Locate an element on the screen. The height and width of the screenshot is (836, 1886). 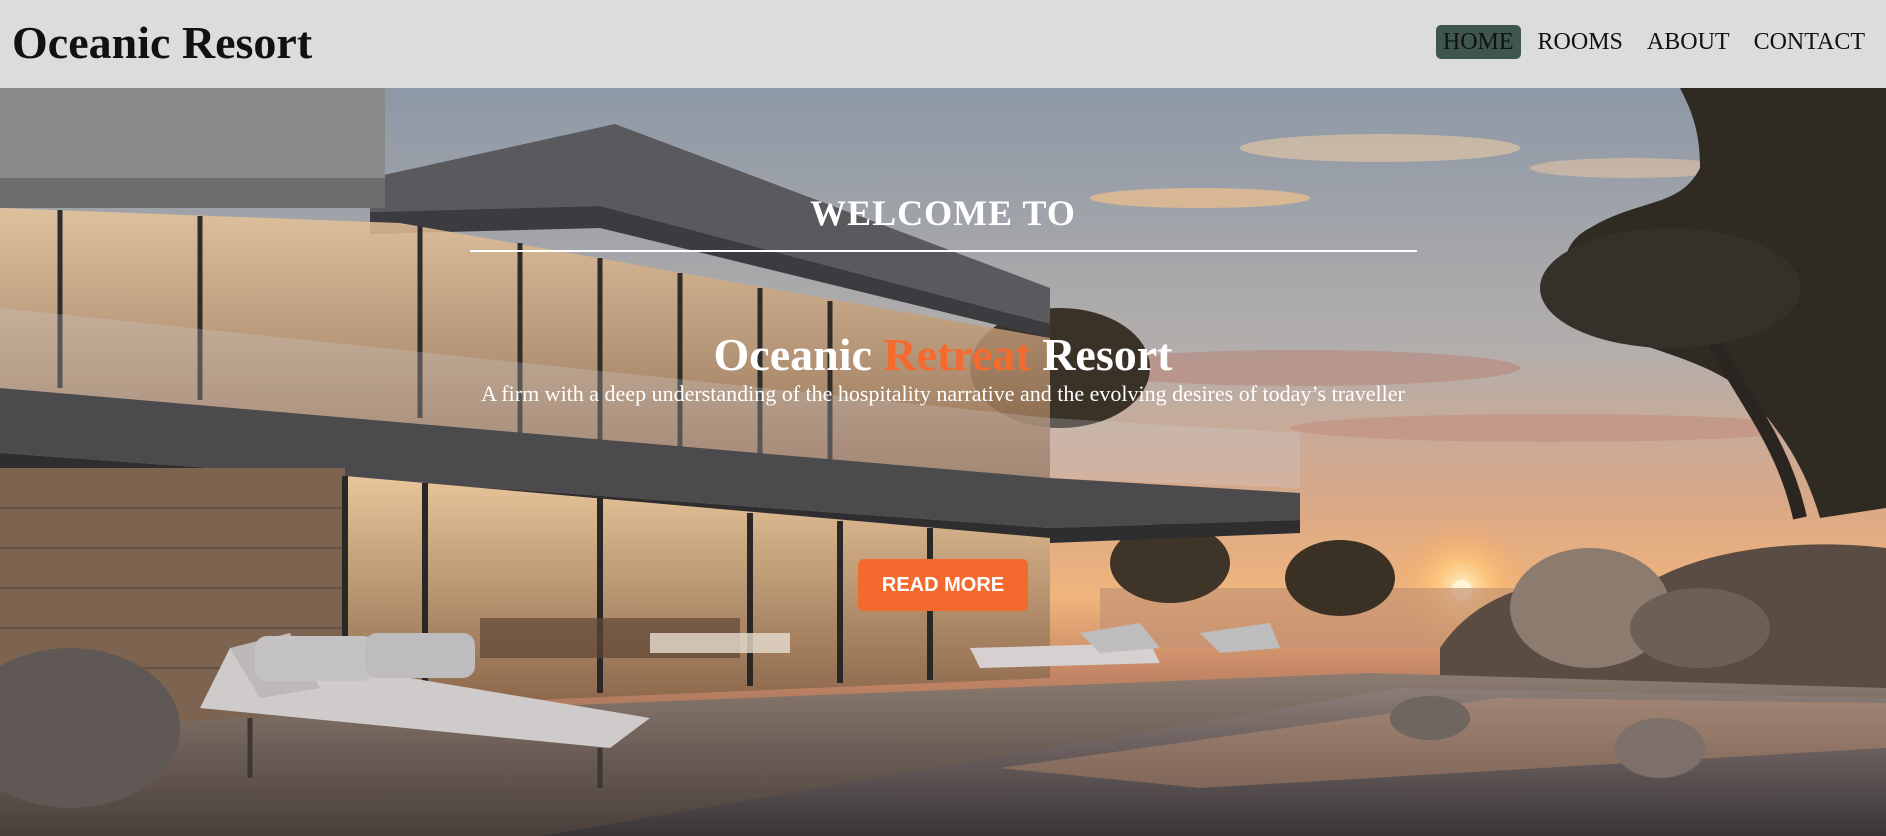
read-more-button: READ MORE is located at coordinates (943, 585).